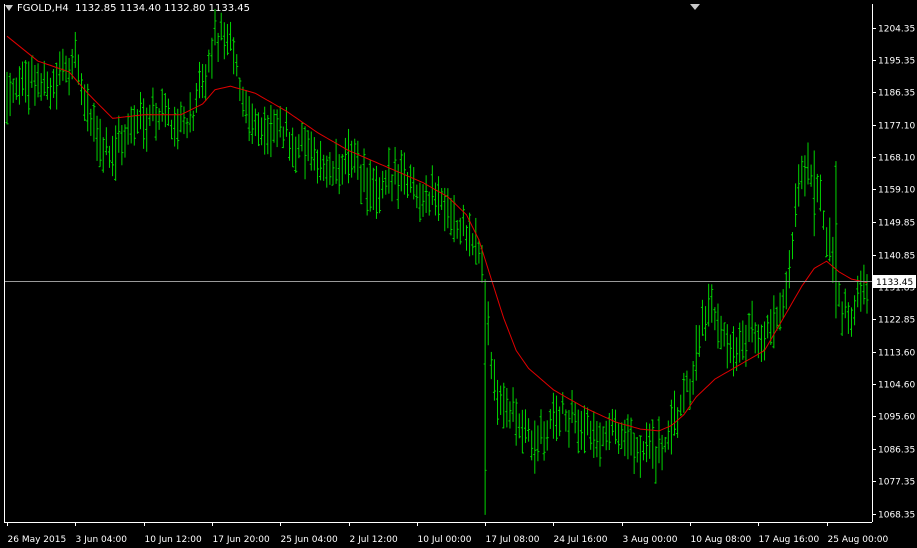  Describe the element at coordinates (896, 191) in the screenshot. I see `price-tick-label: 1159.10` at that location.